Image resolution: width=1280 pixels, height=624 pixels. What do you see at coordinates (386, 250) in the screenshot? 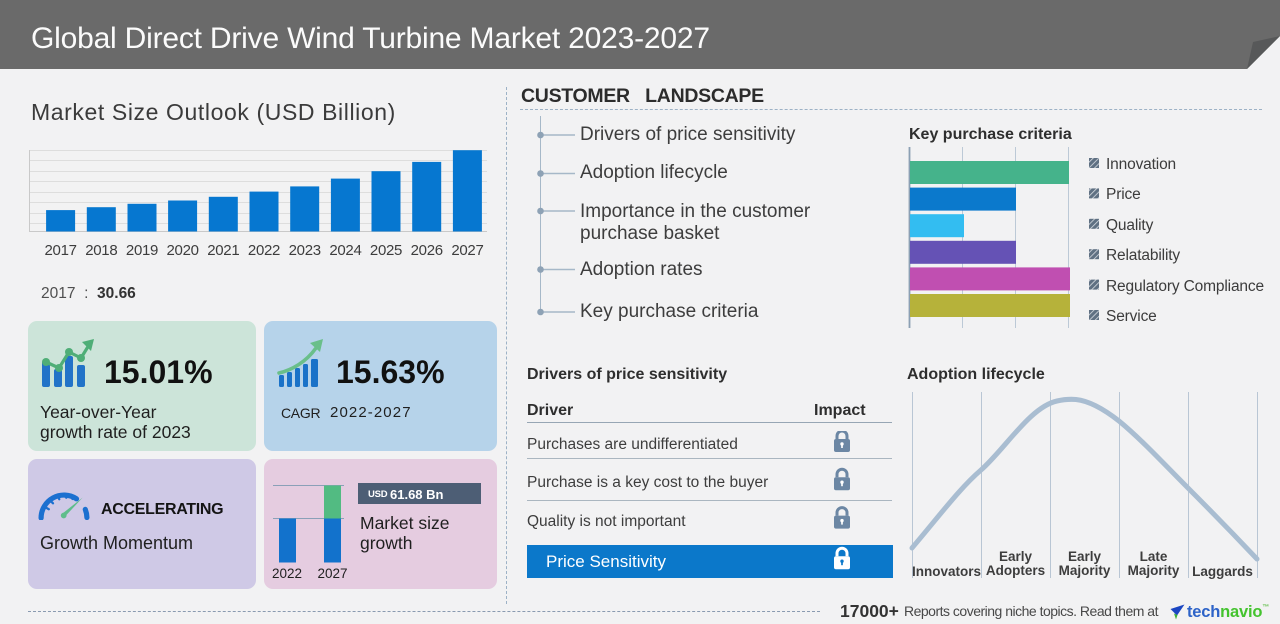
I see `svg-text: 2025` at bounding box center [386, 250].